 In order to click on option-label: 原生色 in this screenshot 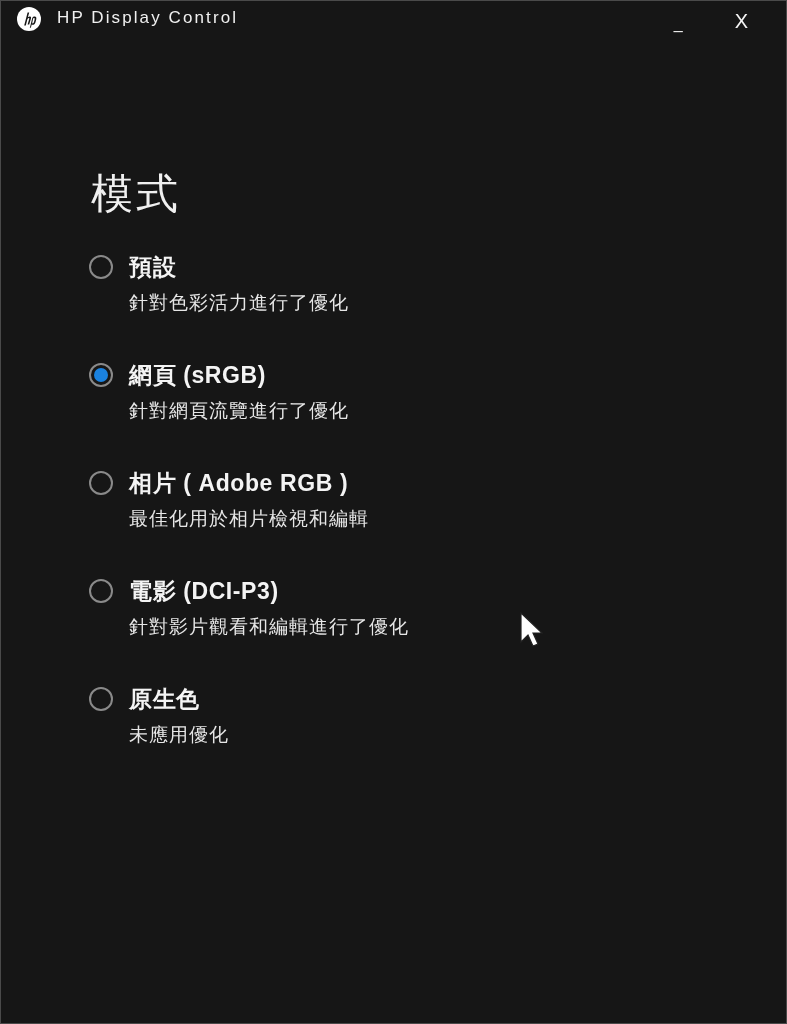, I will do `click(164, 699)`.